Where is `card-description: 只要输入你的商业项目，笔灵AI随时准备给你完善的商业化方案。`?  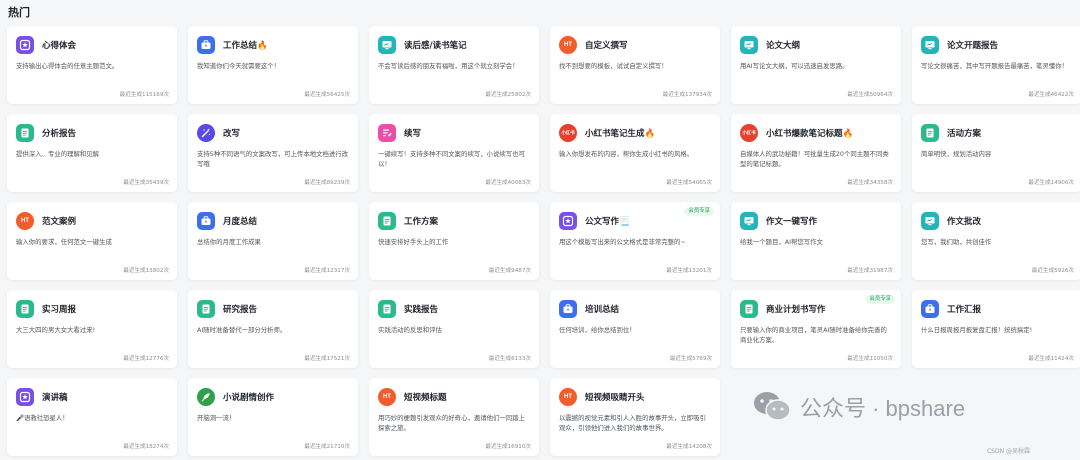 card-description: 只要输入你的商业项目，笔灵AI随时准备给你完善的商业化方案。 is located at coordinates (813, 335).